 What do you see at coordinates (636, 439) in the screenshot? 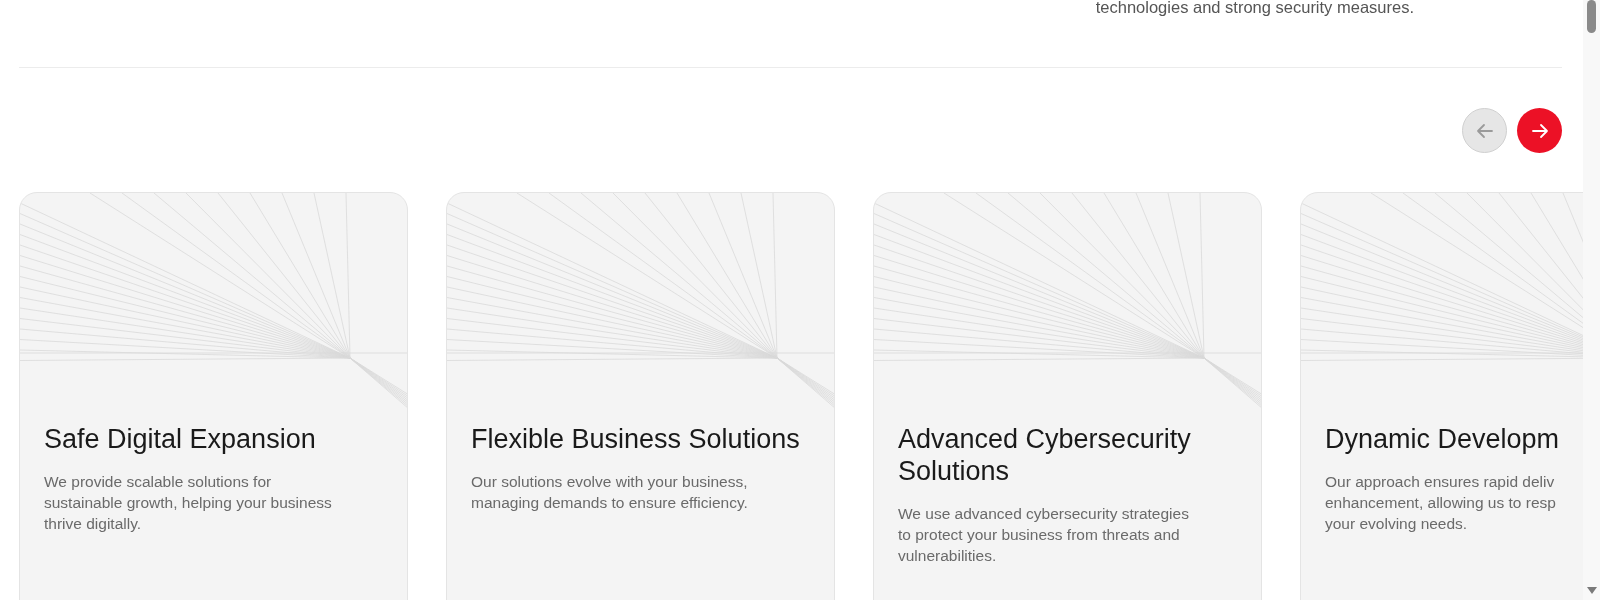
I see `card-title: Flexible Business Solutions` at bounding box center [636, 439].